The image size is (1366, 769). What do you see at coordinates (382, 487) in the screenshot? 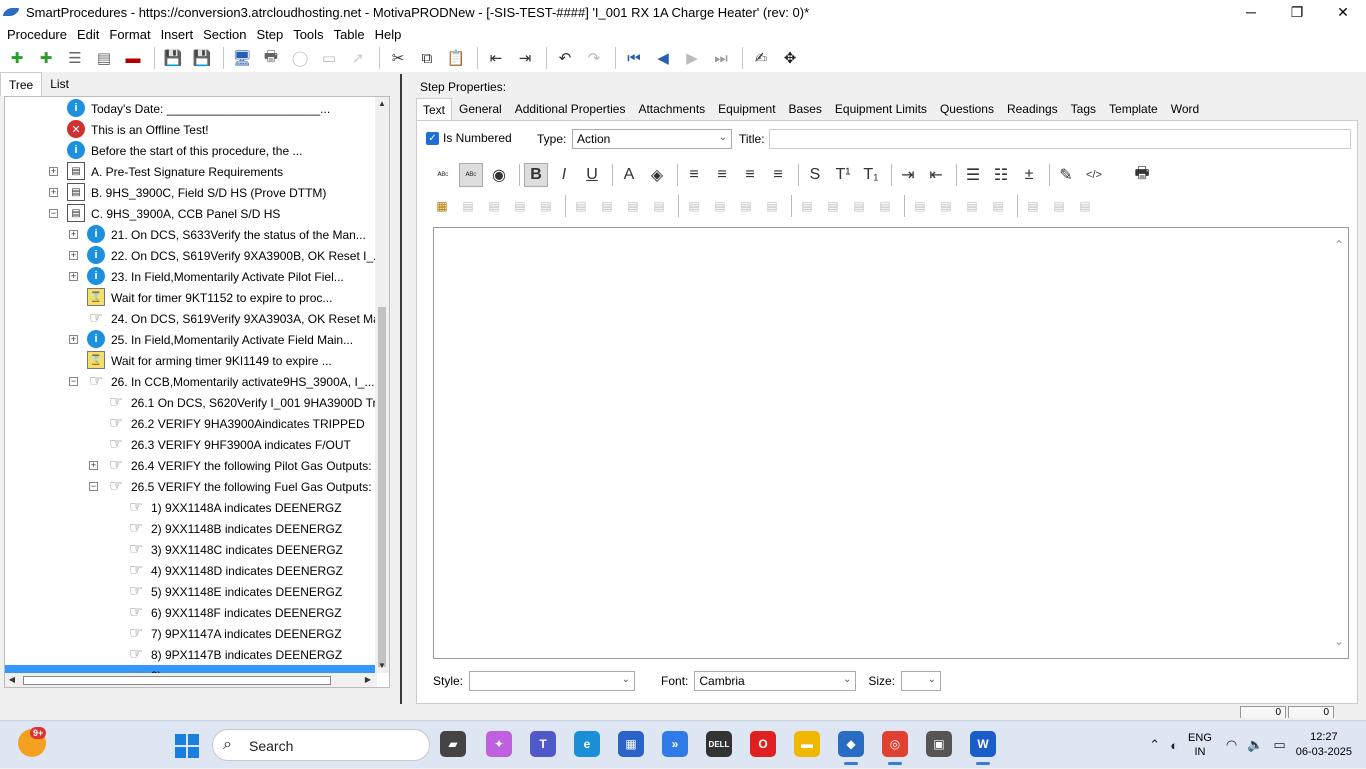
I see `scroll-thumb` at bounding box center [382, 487].